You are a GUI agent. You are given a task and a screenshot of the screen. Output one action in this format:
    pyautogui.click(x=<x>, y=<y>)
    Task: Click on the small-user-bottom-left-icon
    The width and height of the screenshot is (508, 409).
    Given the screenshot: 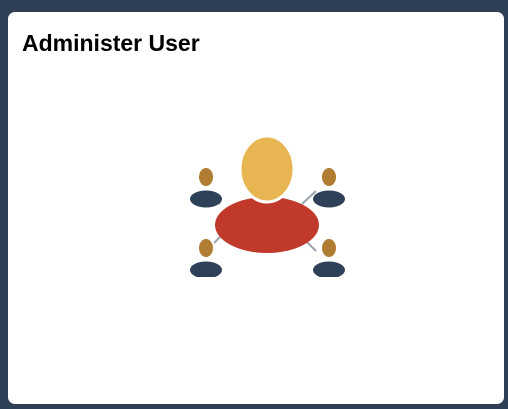 What is the action you would take?
    pyautogui.click(x=206, y=257)
    